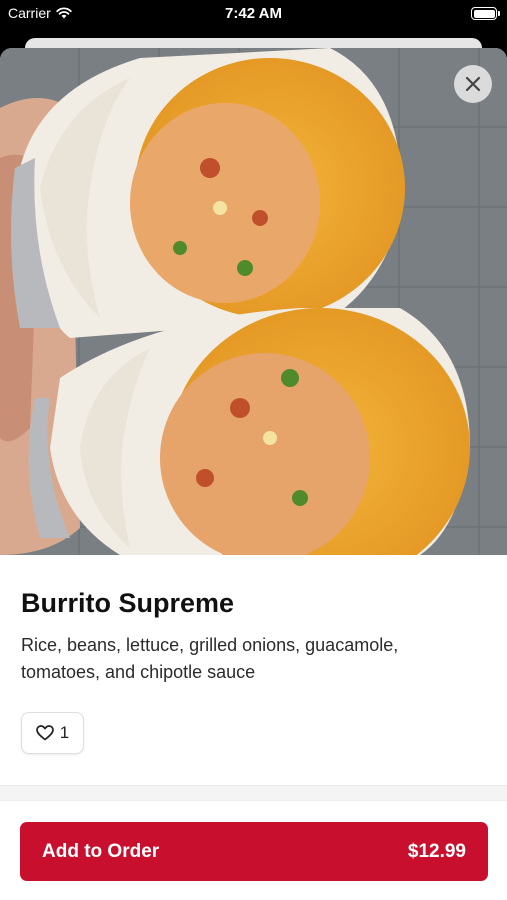 The width and height of the screenshot is (507, 900). I want to click on status-bar: Carrier 7:42 AM, so click(253, 14).